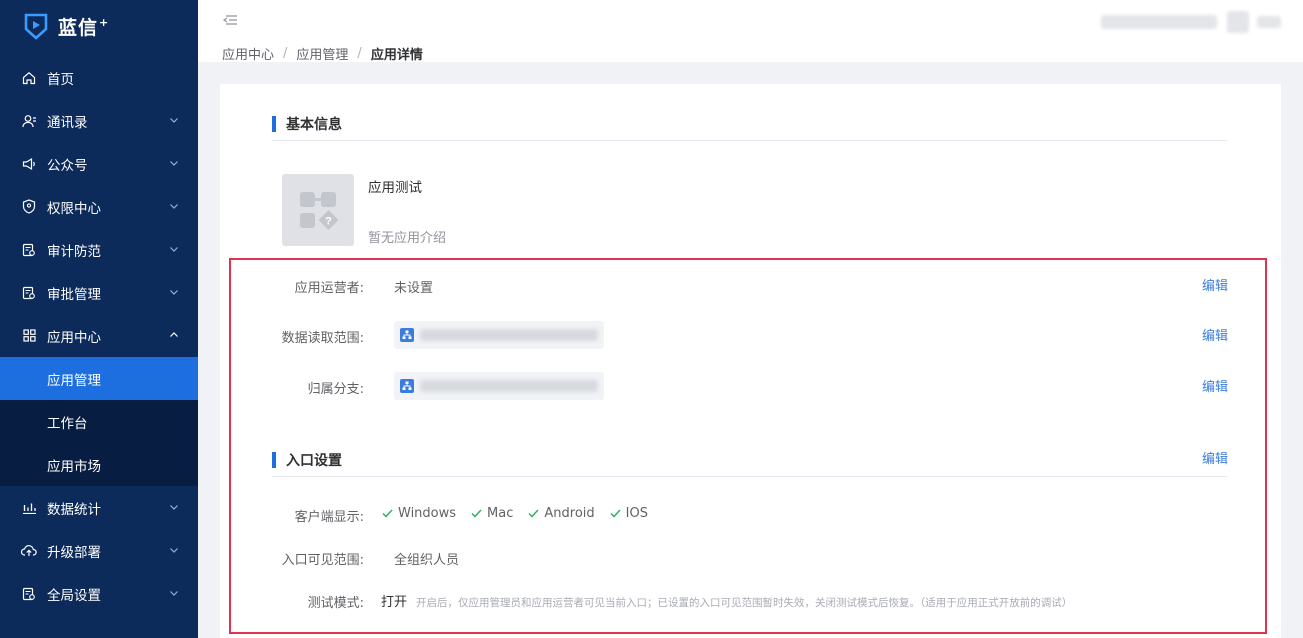 This screenshot has height=638, width=1303. What do you see at coordinates (74, 552) in the screenshot?
I see `sidebar-item-label: 升级部署` at bounding box center [74, 552].